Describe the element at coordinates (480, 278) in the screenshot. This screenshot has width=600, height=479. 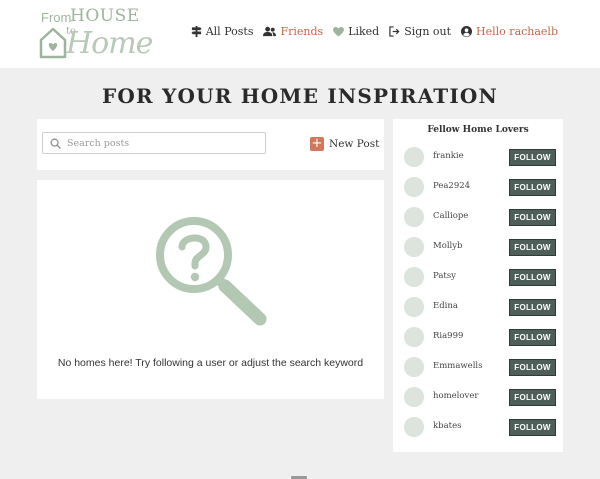
I see `user-row: Patsy FOLLOW` at that location.